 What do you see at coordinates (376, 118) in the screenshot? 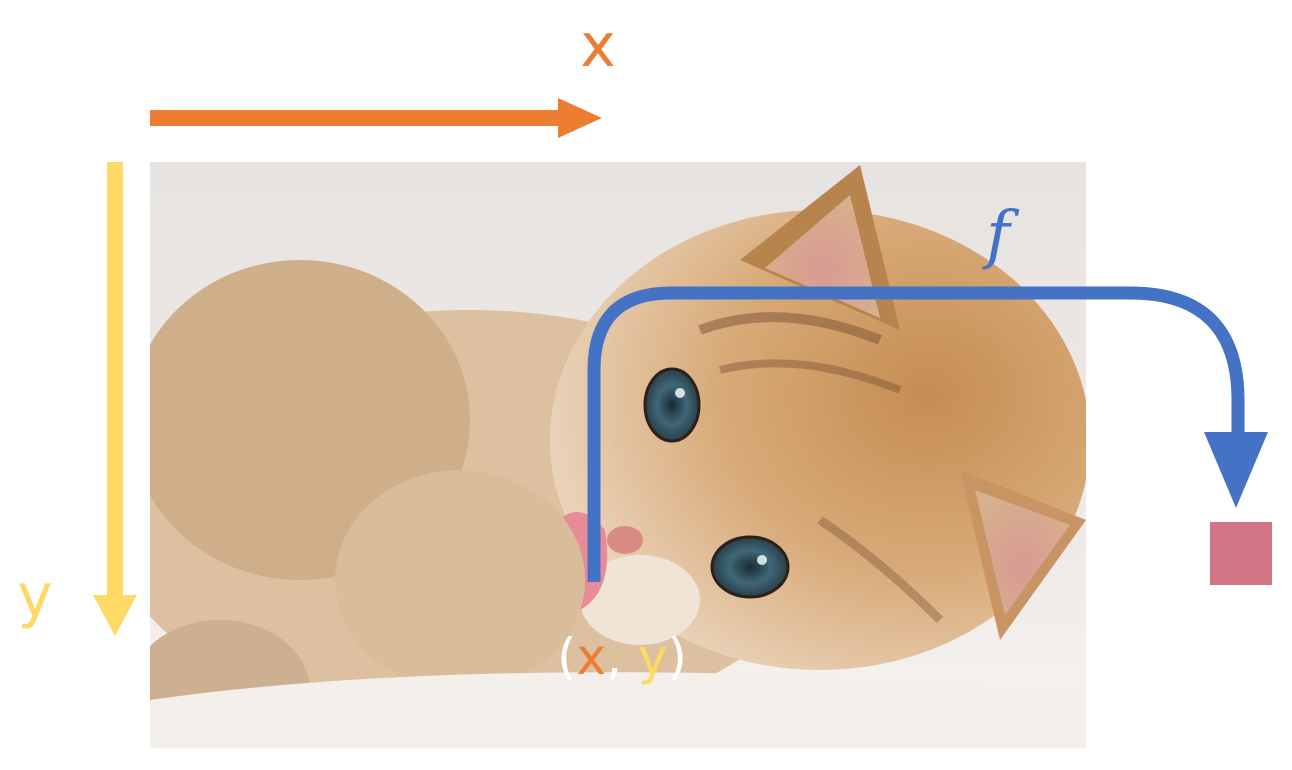
I see `x-axis-arrow` at bounding box center [376, 118].